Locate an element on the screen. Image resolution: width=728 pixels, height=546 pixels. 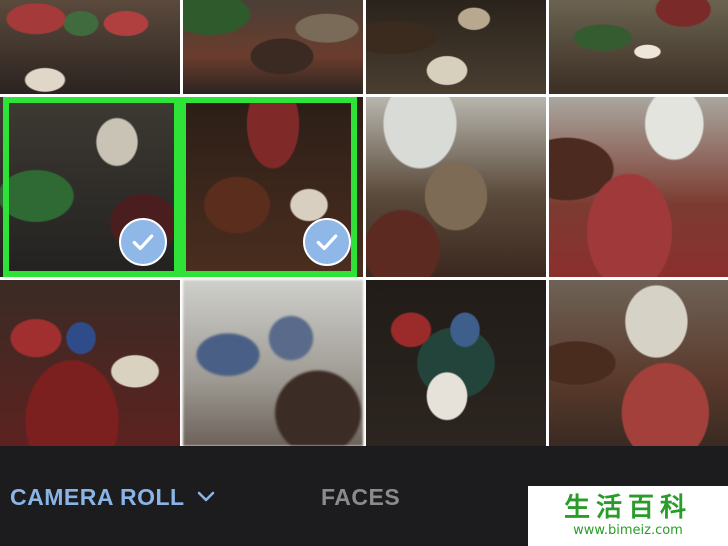
tab-faces: FACES is located at coordinates (360, 497).